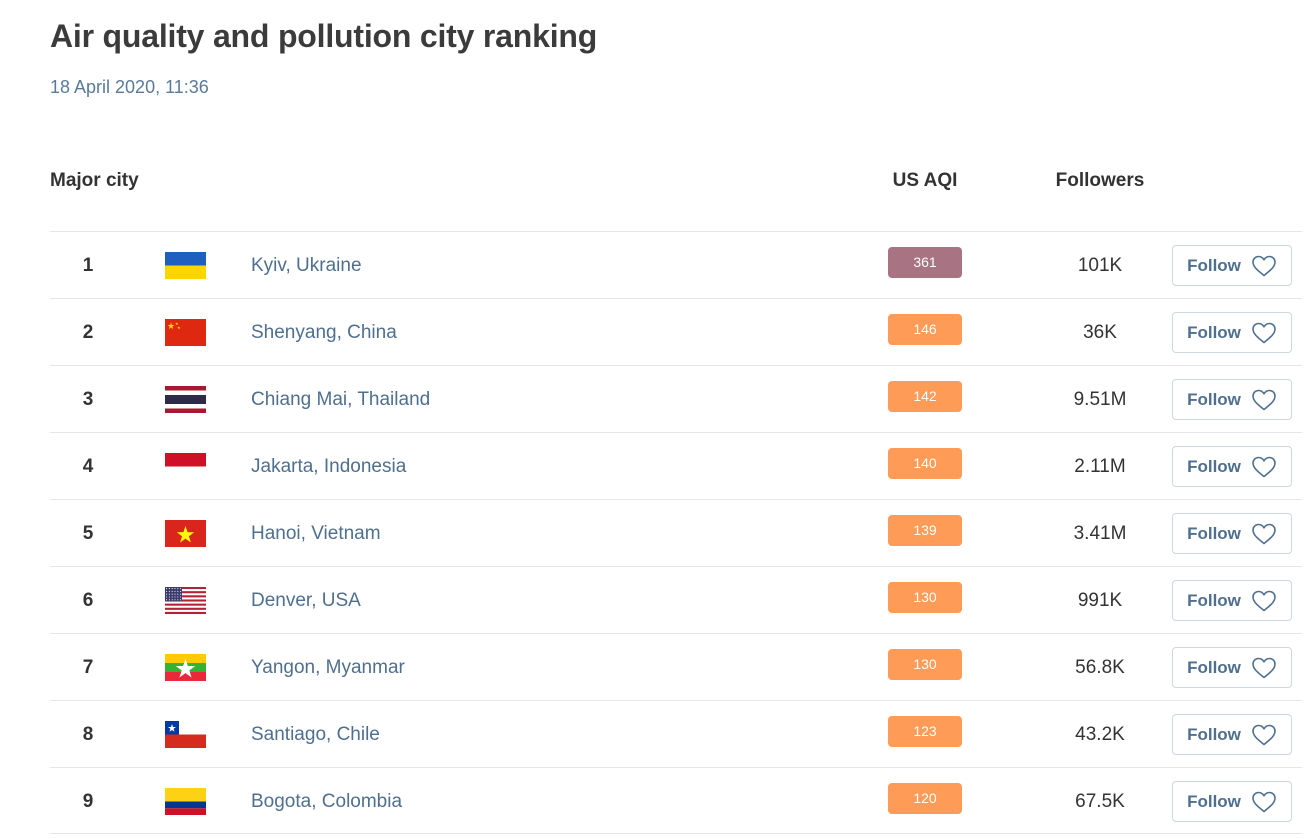 The height and width of the screenshot is (839, 1314). What do you see at coordinates (185, 265) in the screenshot?
I see `ukraine-flag-icon` at bounding box center [185, 265].